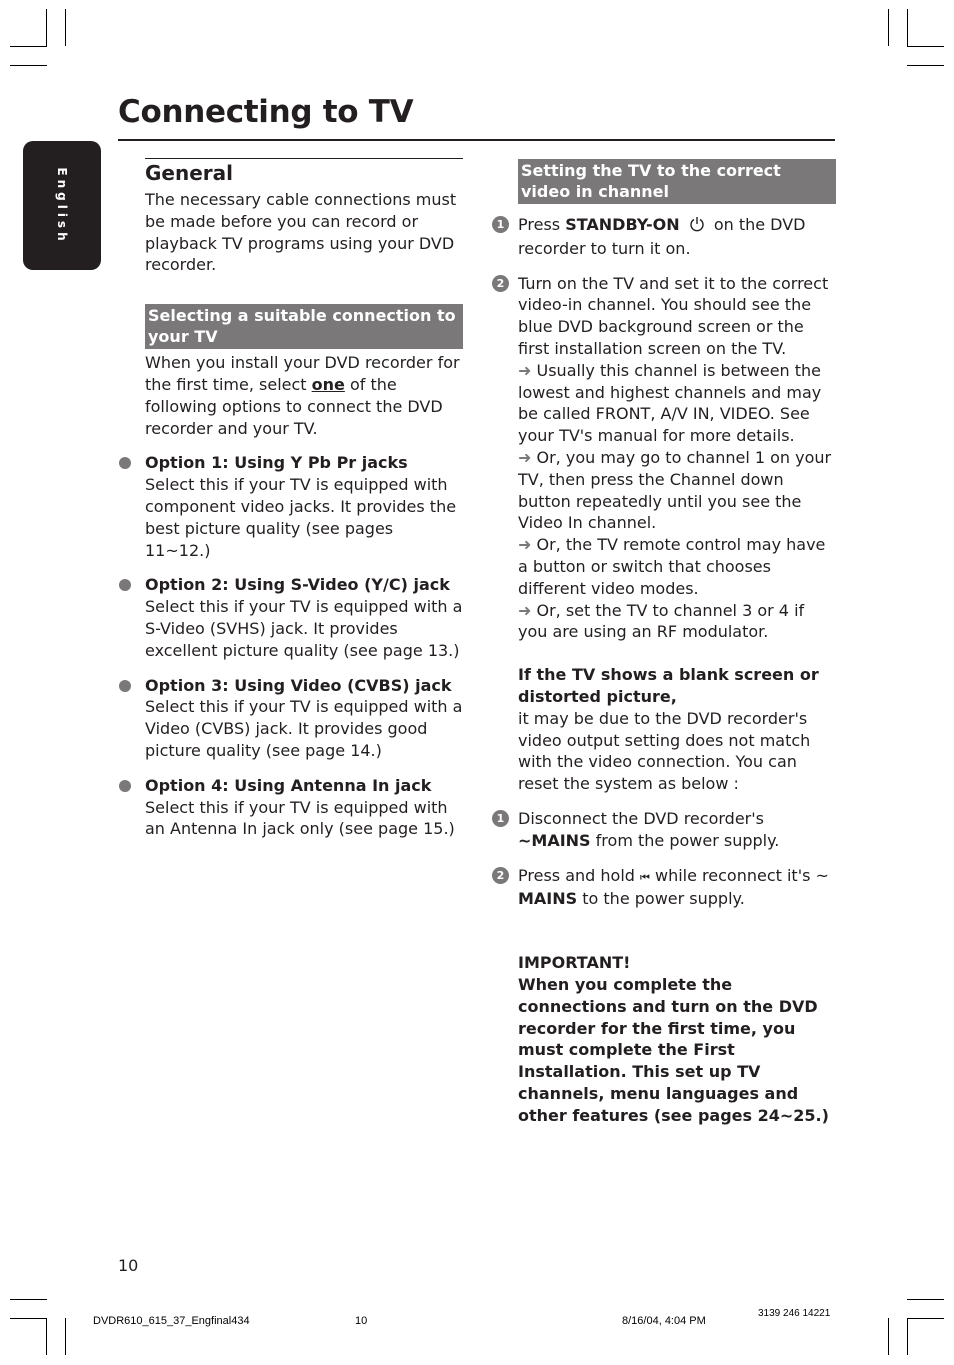 The height and width of the screenshot is (1365, 954). What do you see at coordinates (739, 875) in the screenshot?
I see `step-text: while reconnect it's ~` at bounding box center [739, 875].